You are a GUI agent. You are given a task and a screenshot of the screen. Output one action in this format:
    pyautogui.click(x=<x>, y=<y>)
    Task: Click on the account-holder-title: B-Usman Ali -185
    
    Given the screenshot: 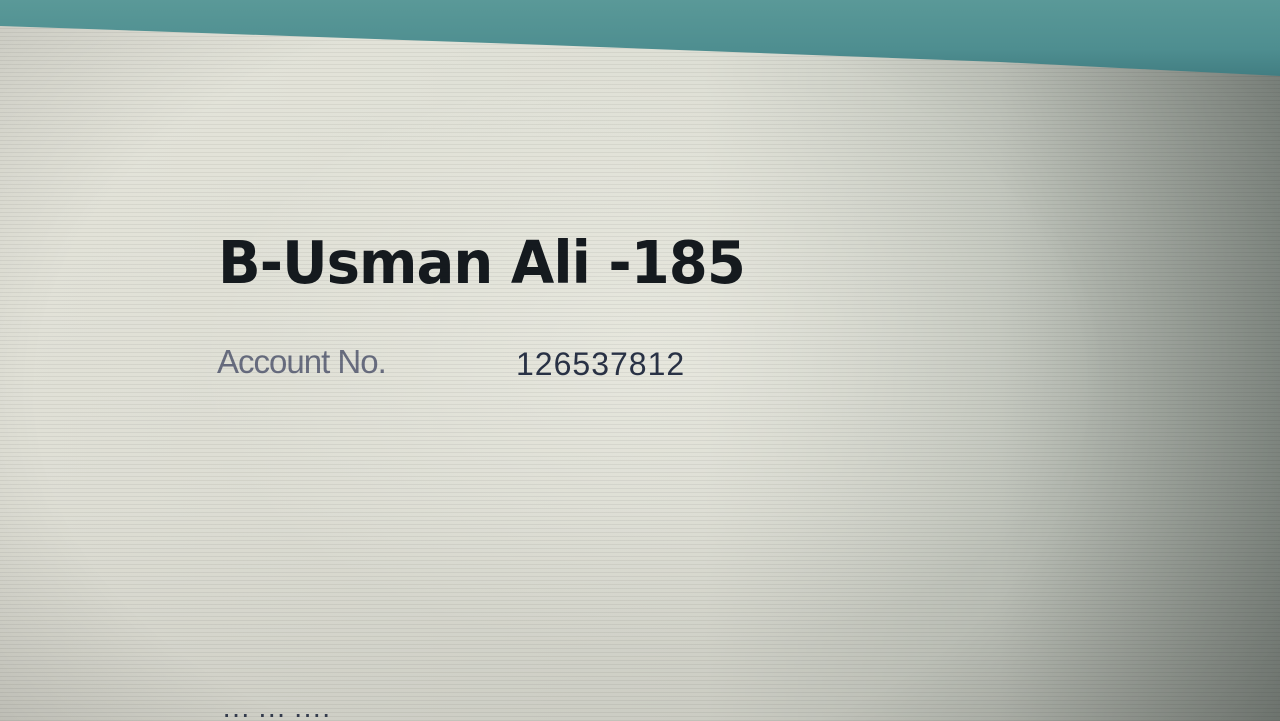 What is the action you would take?
    pyautogui.click(x=482, y=262)
    